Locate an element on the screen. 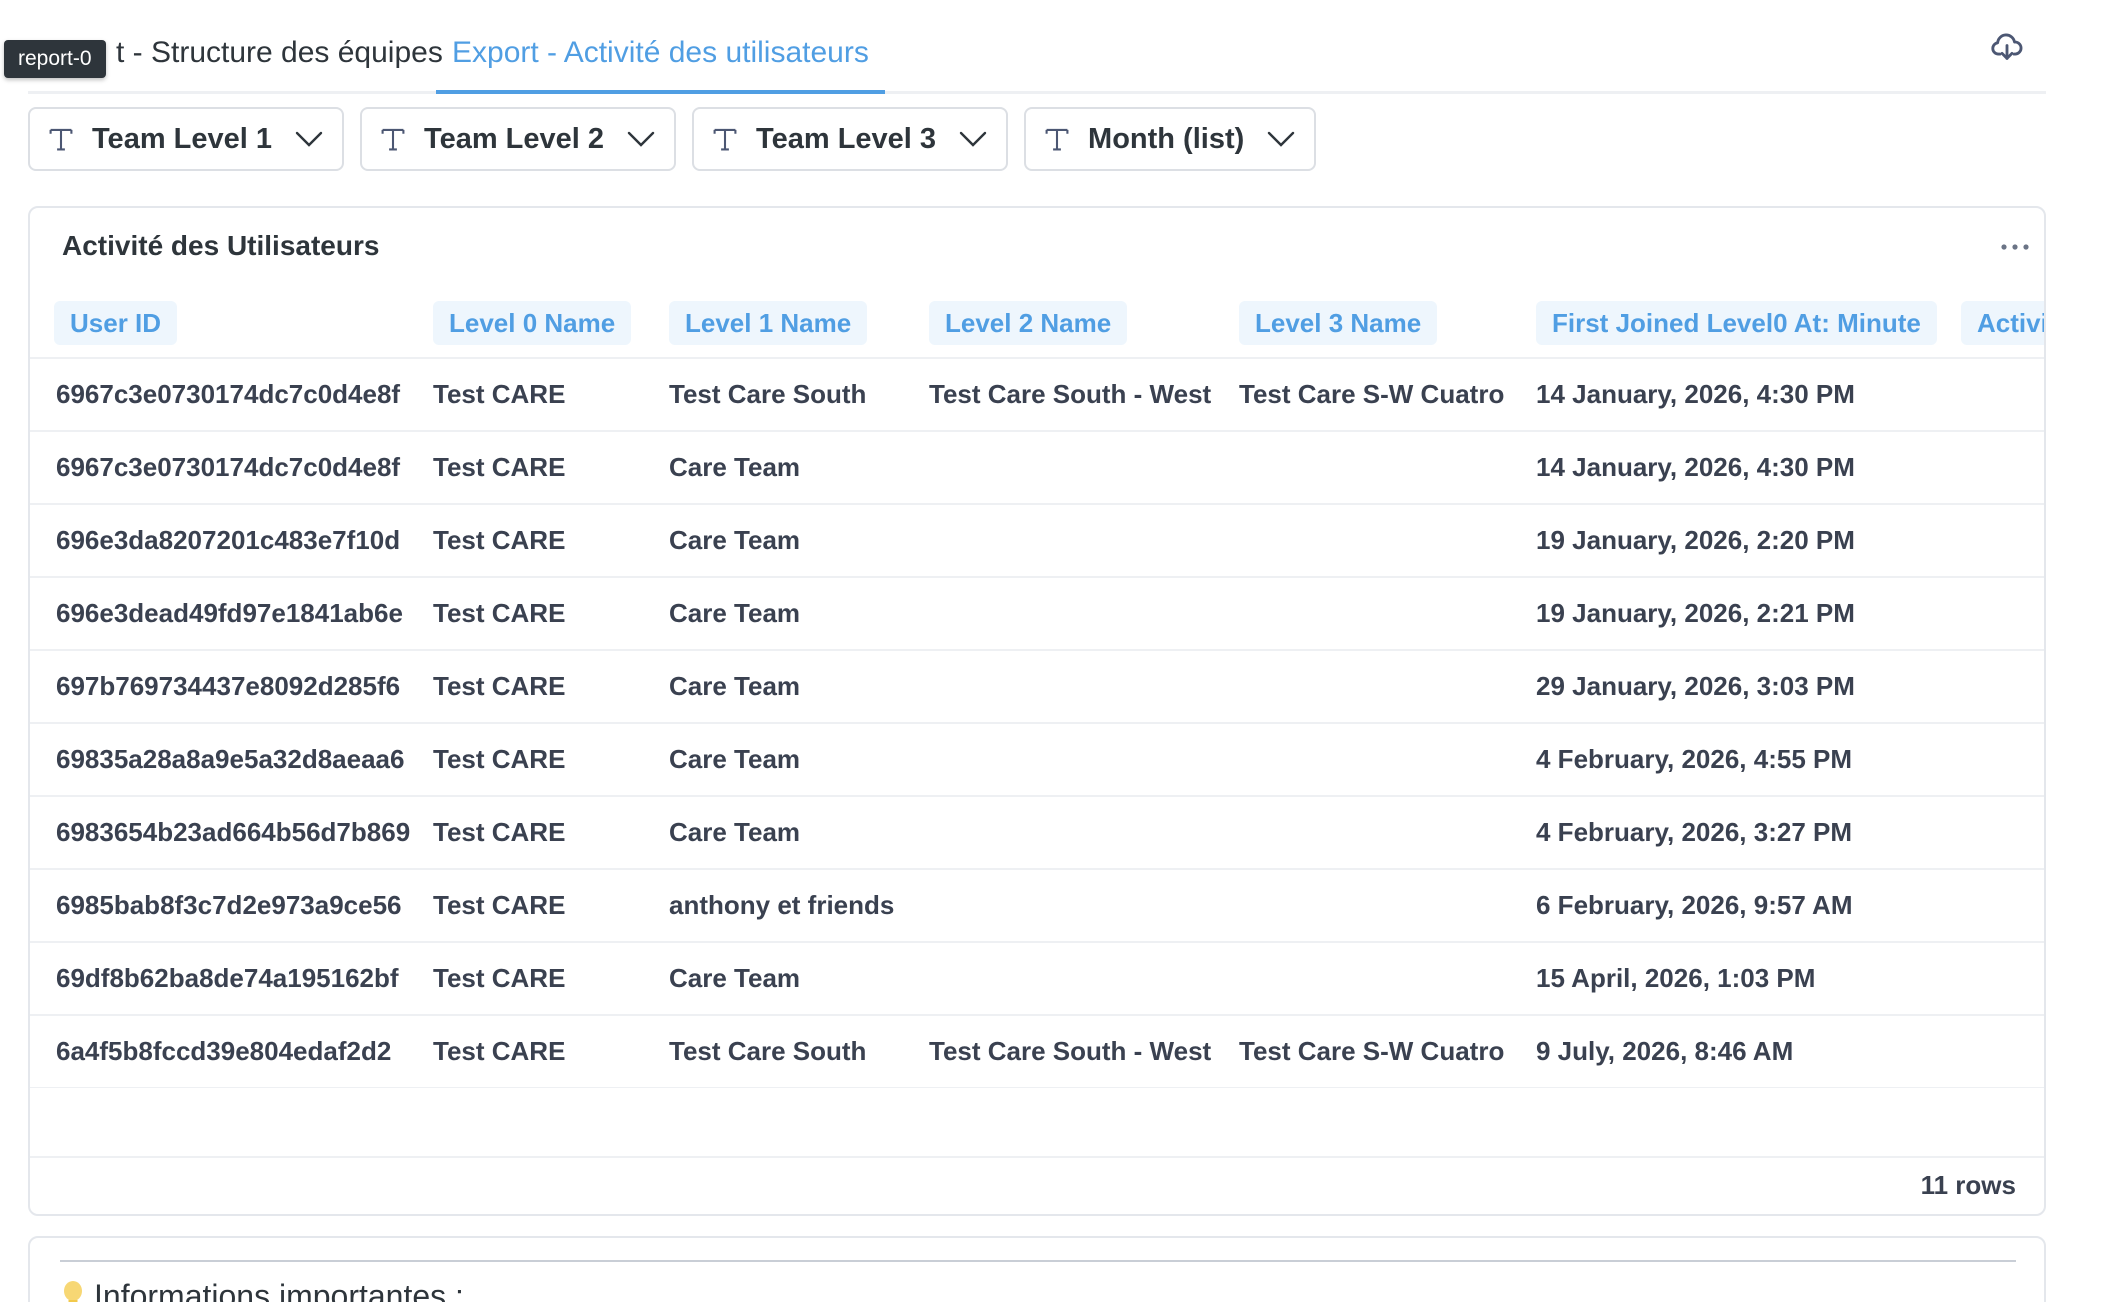 The height and width of the screenshot is (1302, 2114). filter-label: Month (list) is located at coordinates (1166, 138).